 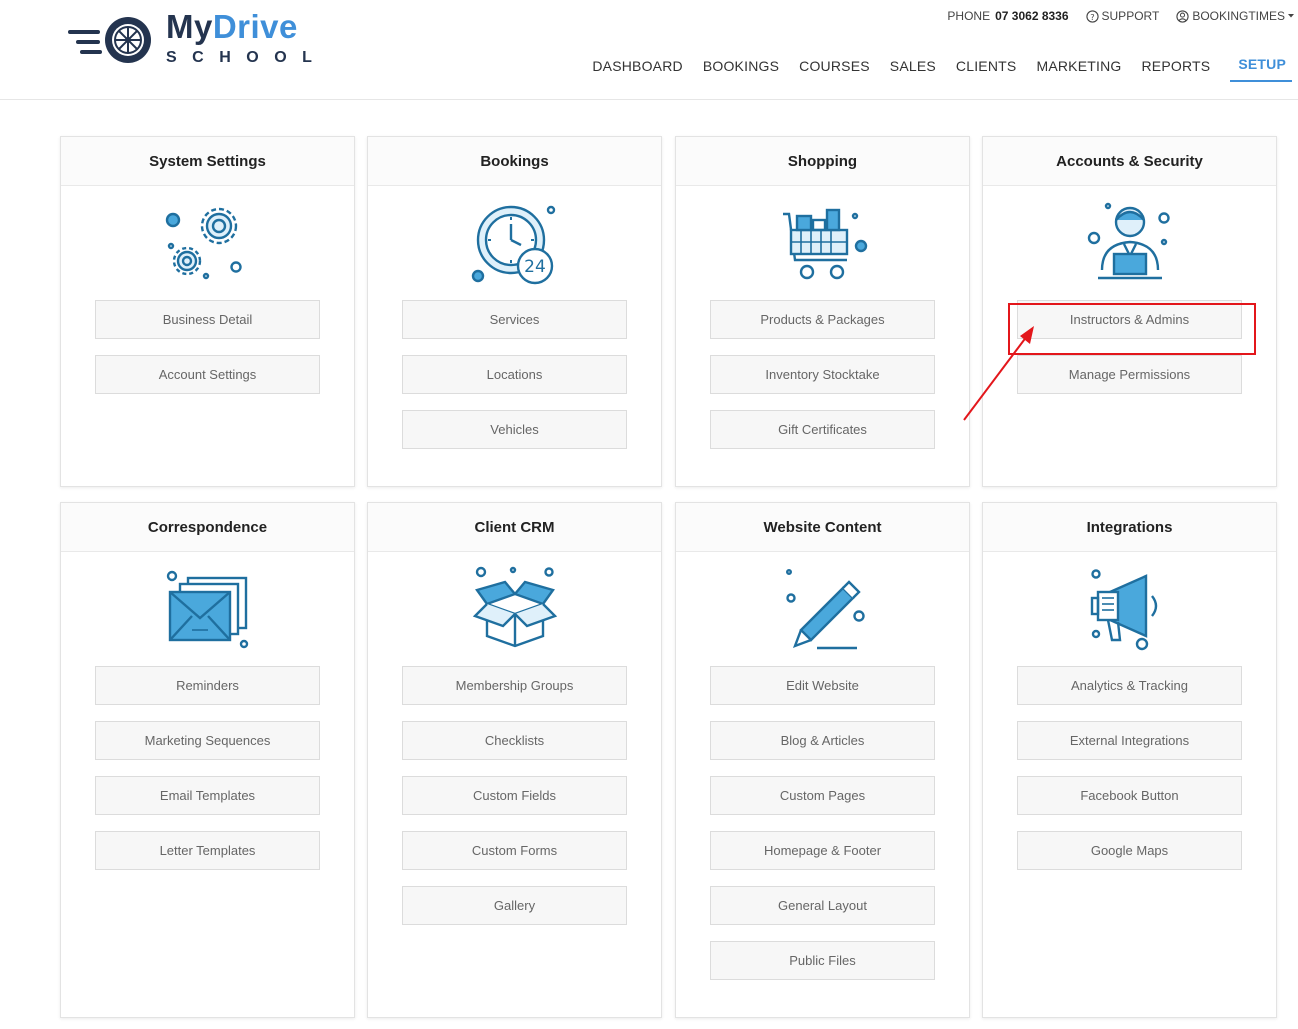 What do you see at coordinates (514, 740) in the screenshot?
I see `checklists-button: Checklists` at bounding box center [514, 740].